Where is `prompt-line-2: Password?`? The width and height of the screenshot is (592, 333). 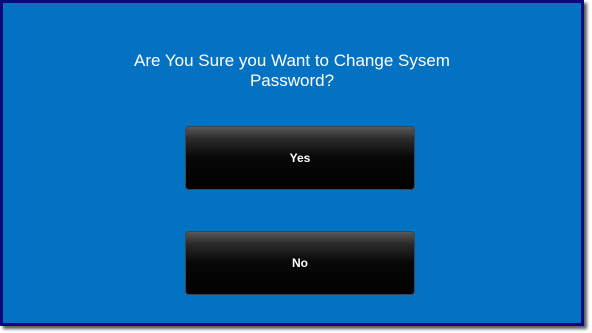
prompt-line-2: Password? is located at coordinates (292, 80).